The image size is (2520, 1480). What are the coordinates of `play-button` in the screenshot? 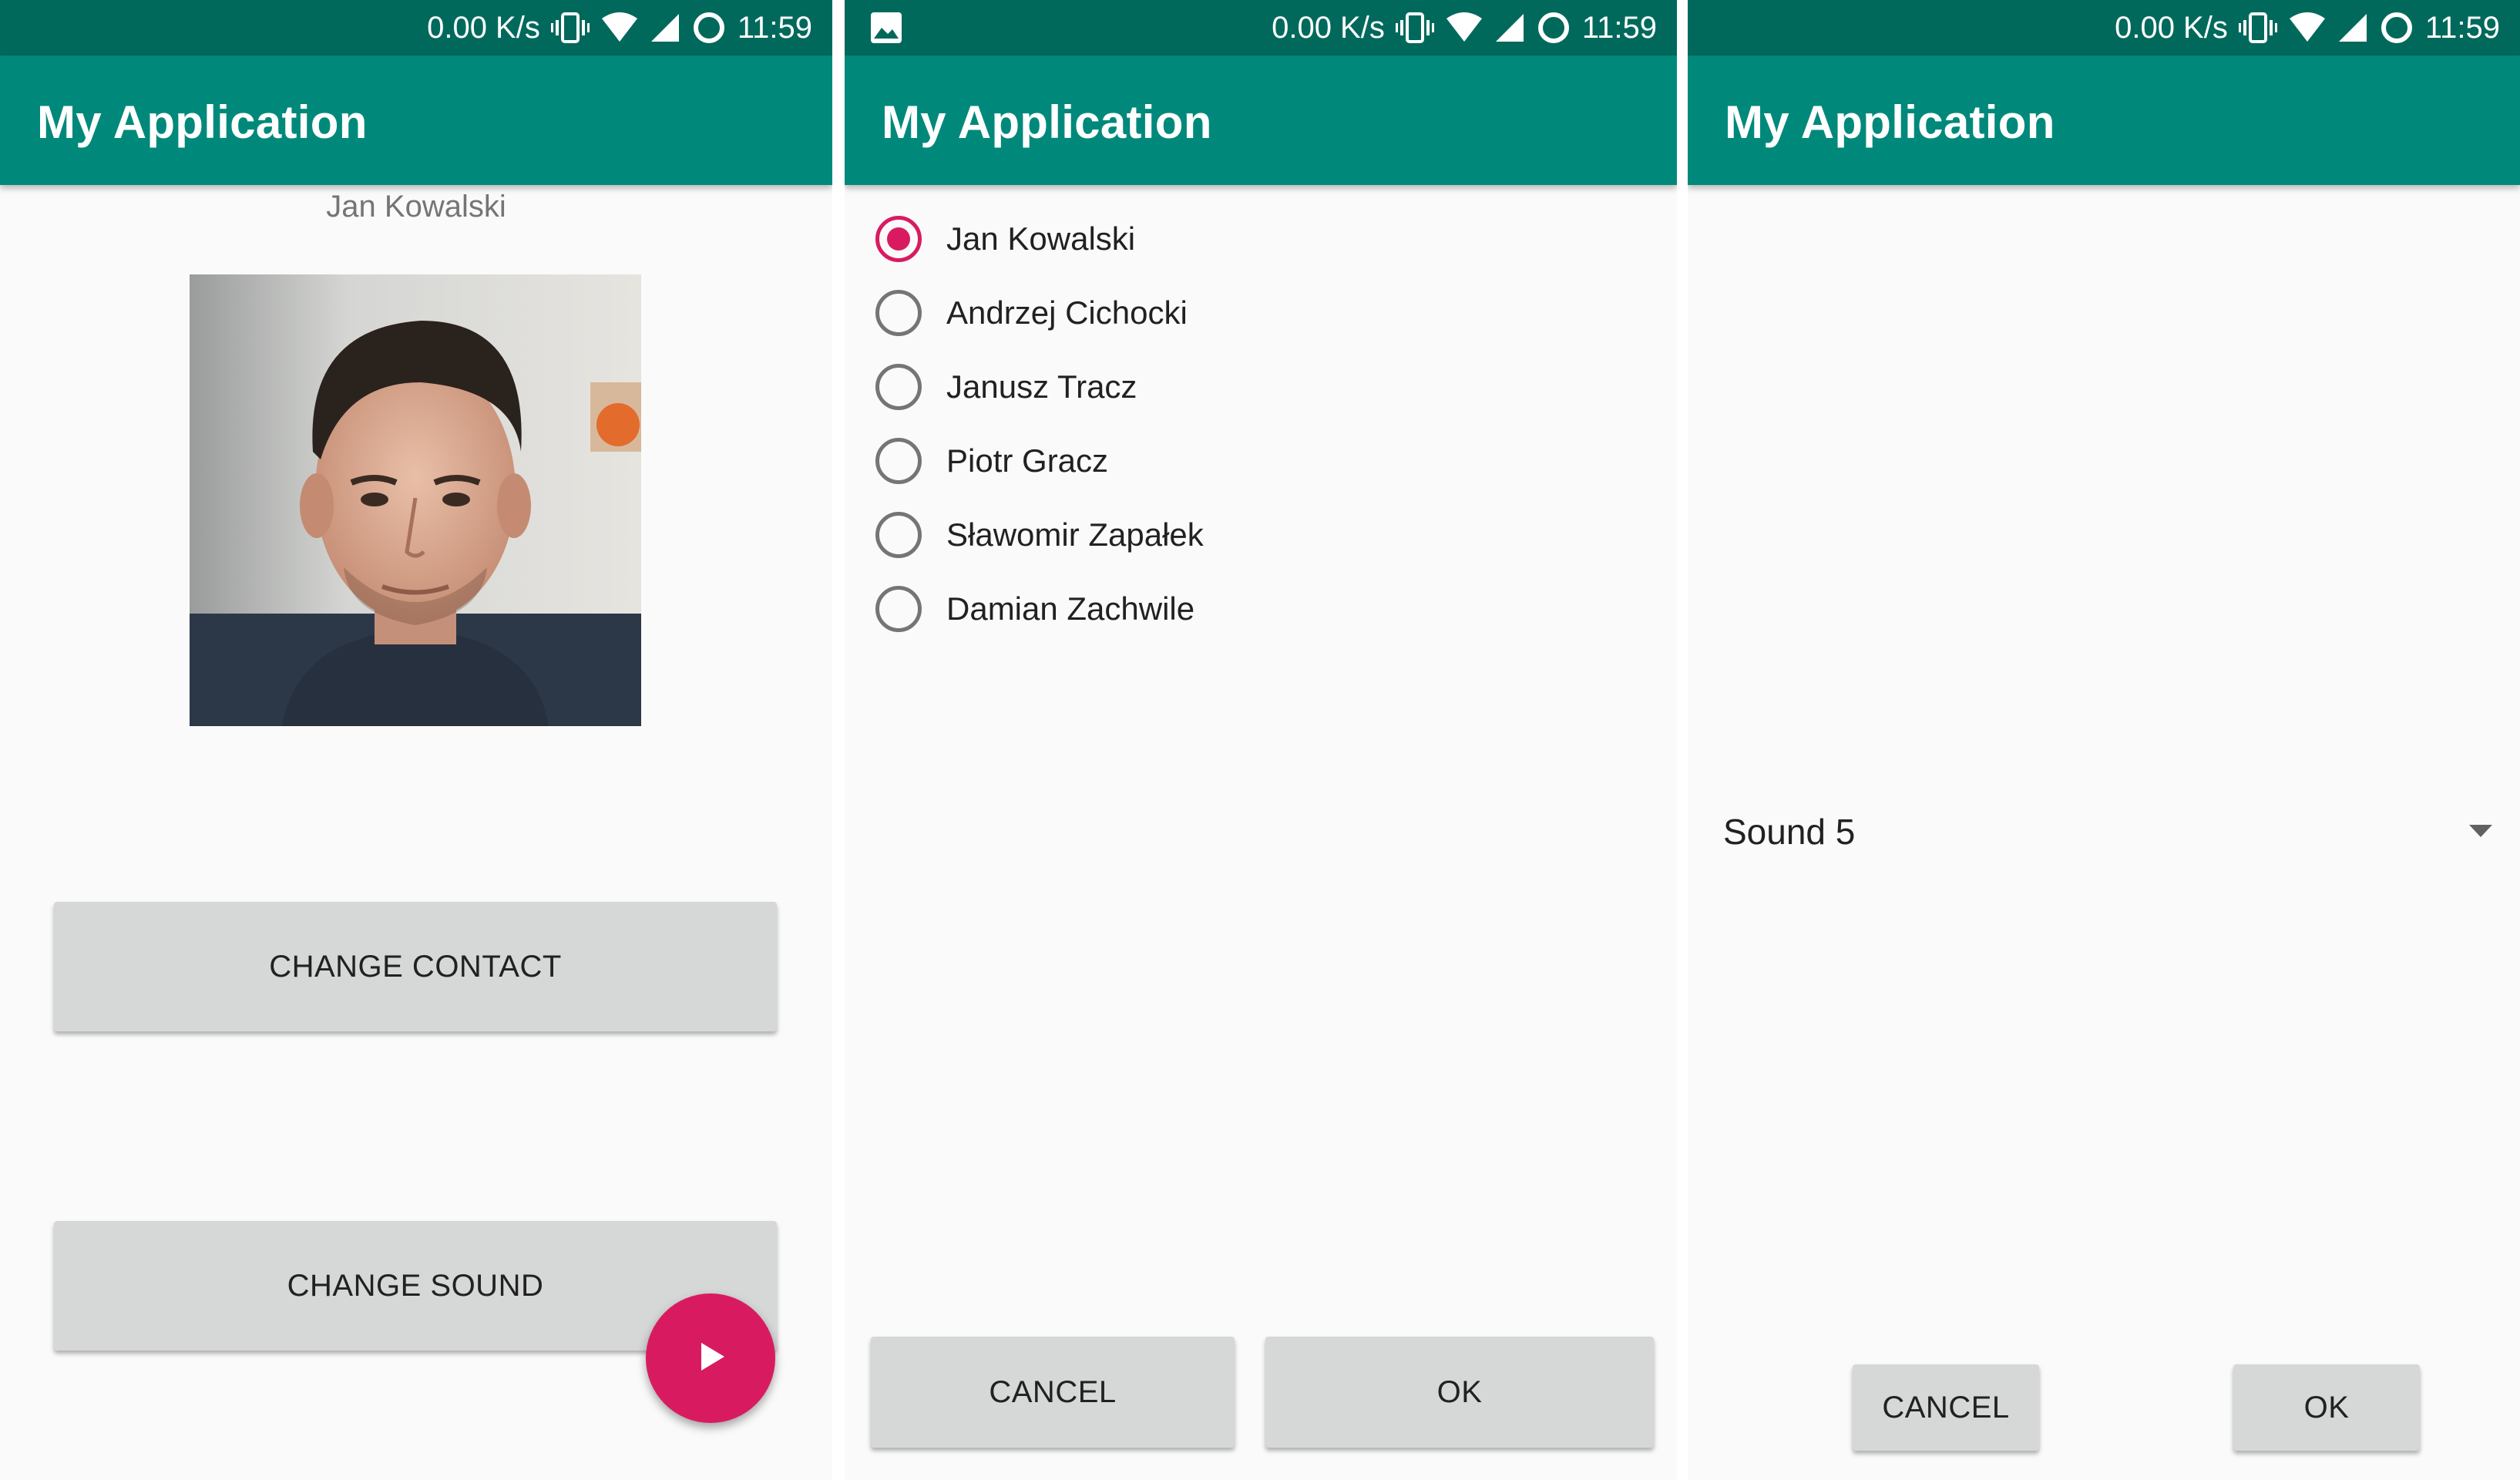 It's located at (711, 1358).